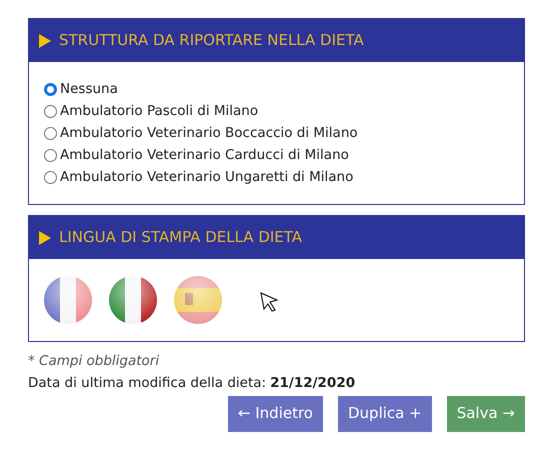 The image size is (549, 460). I want to click on back-button: ← Indietro, so click(275, 414).